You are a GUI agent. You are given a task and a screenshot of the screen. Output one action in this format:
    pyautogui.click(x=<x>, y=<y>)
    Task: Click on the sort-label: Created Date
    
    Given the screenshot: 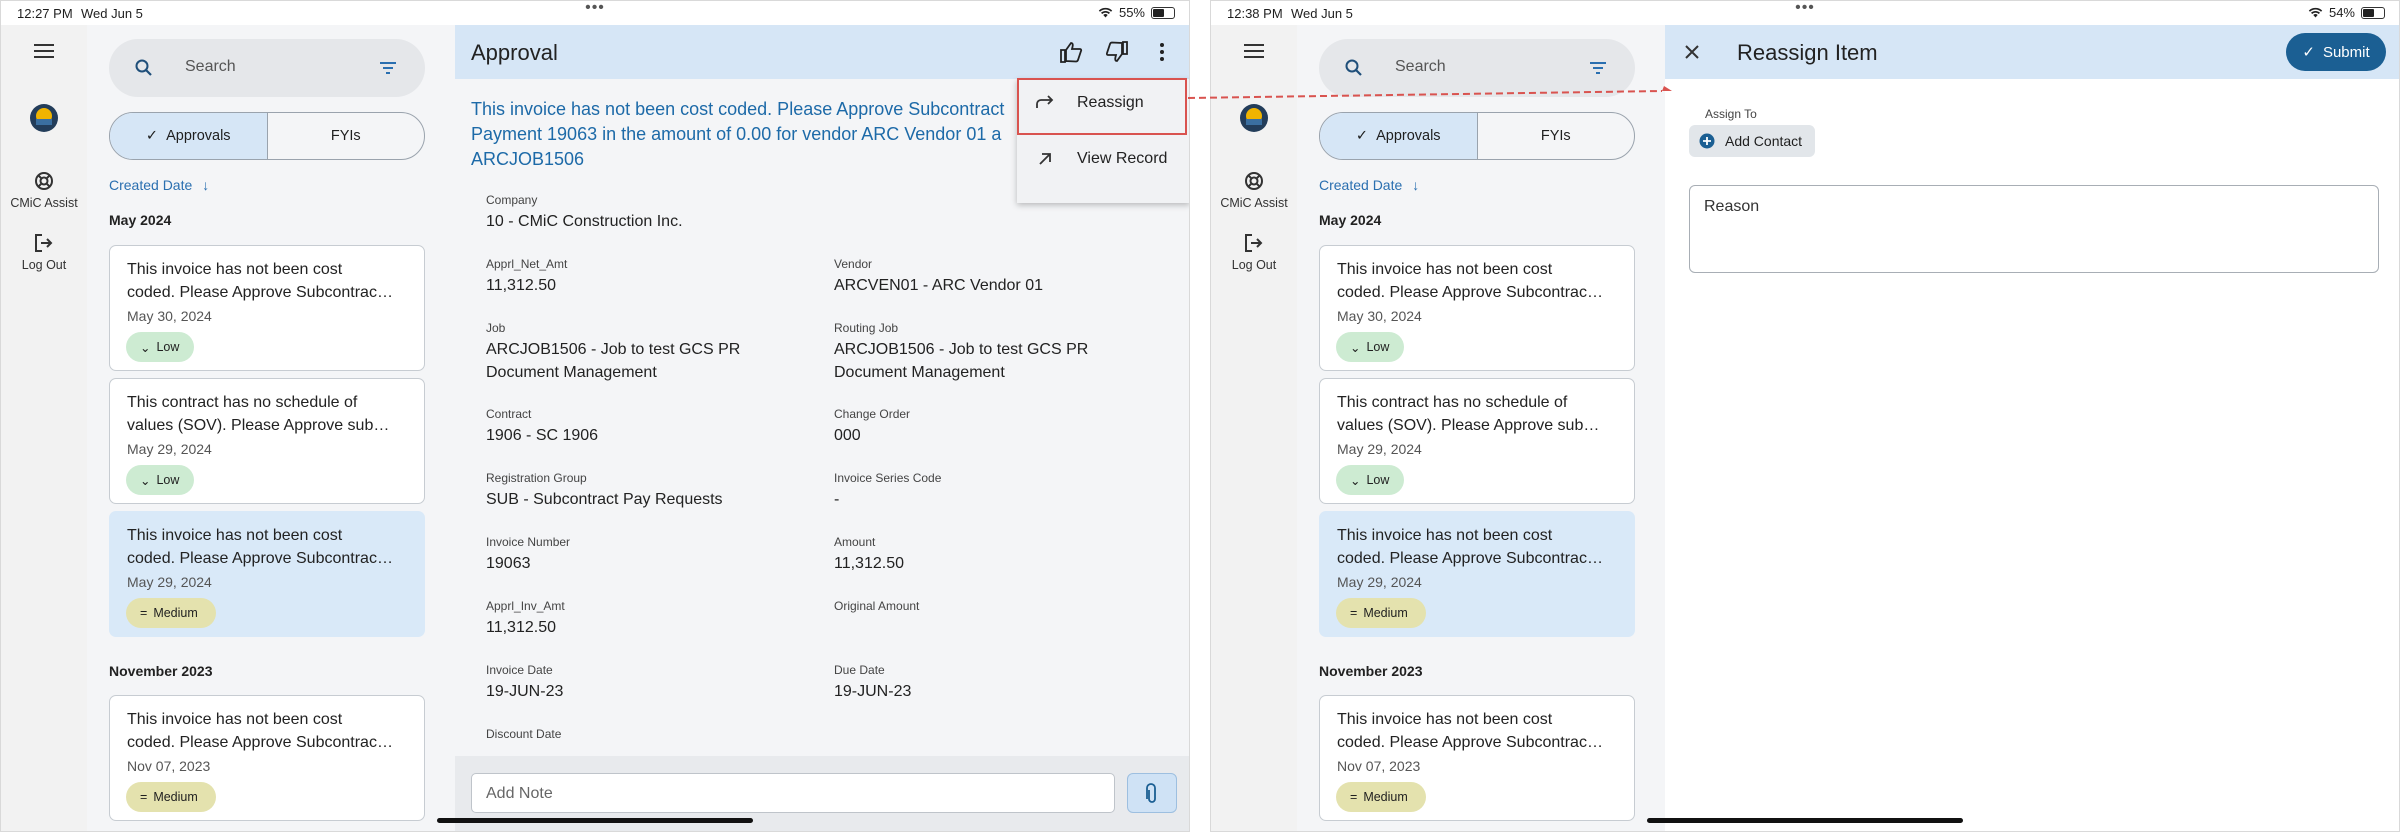 What is the action you would take?
    pyautogui.click(x=1361, y=185)
    